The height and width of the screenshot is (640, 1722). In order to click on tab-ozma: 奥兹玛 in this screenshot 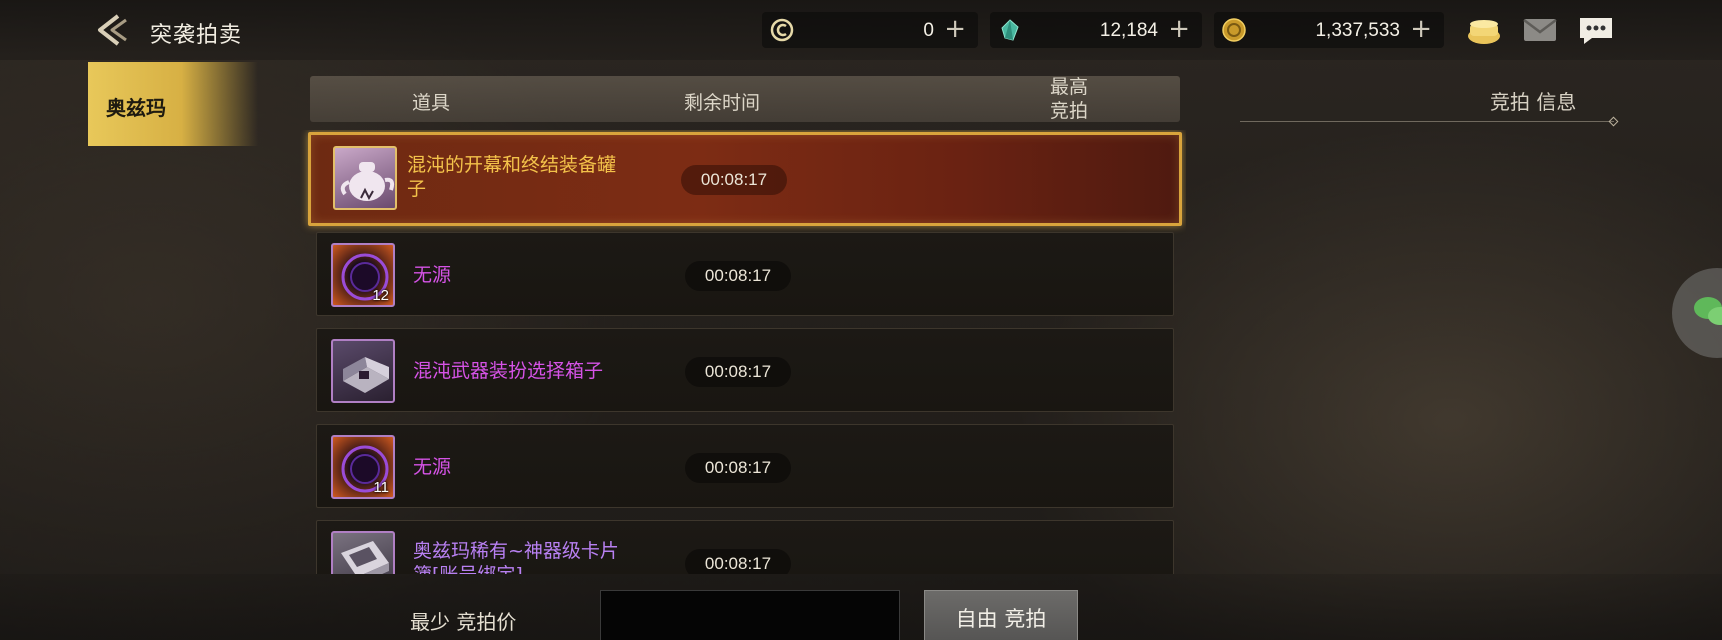, I will do `click(173, 104)`.